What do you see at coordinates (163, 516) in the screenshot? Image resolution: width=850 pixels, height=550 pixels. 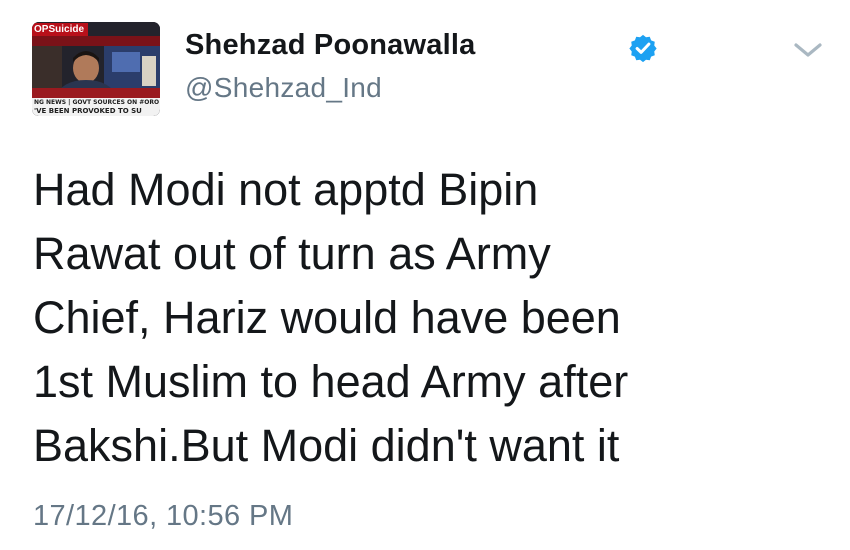 I see `tweet-timestamp: 17/12/16, 10:56 PM` at bounding box center [163, 516].